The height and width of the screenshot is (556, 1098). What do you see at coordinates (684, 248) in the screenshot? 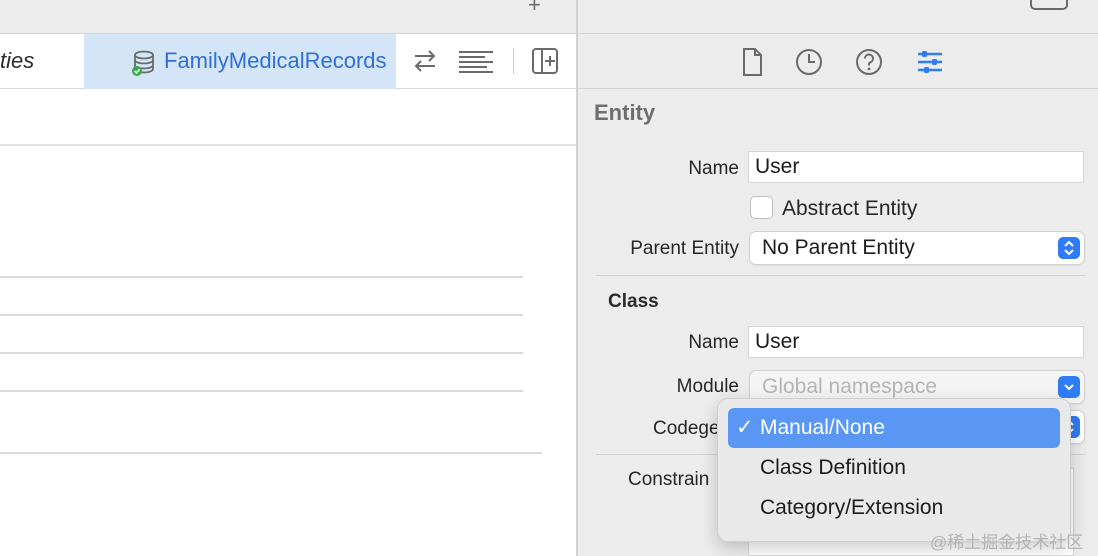
I see `parent-entity-label: Parent Entity` at bounding box center [684, 248].